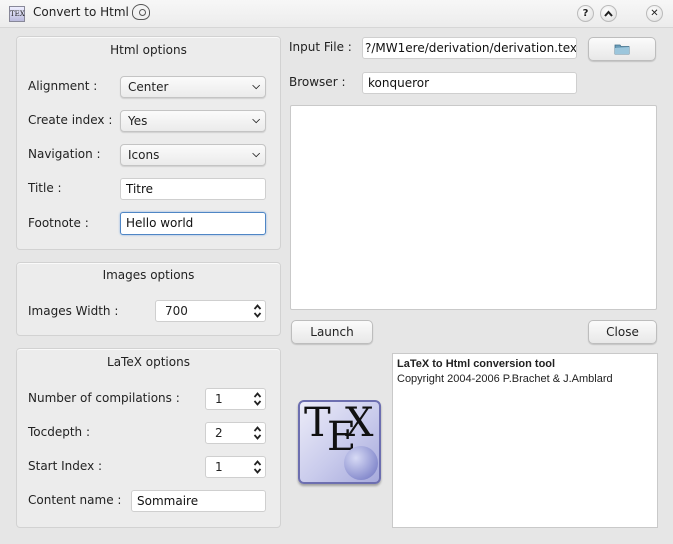  What do you see at coordinates (65, 466) in the screenshot?
I see `start-index-label: Start Index :` at bounding box center [65, 466].